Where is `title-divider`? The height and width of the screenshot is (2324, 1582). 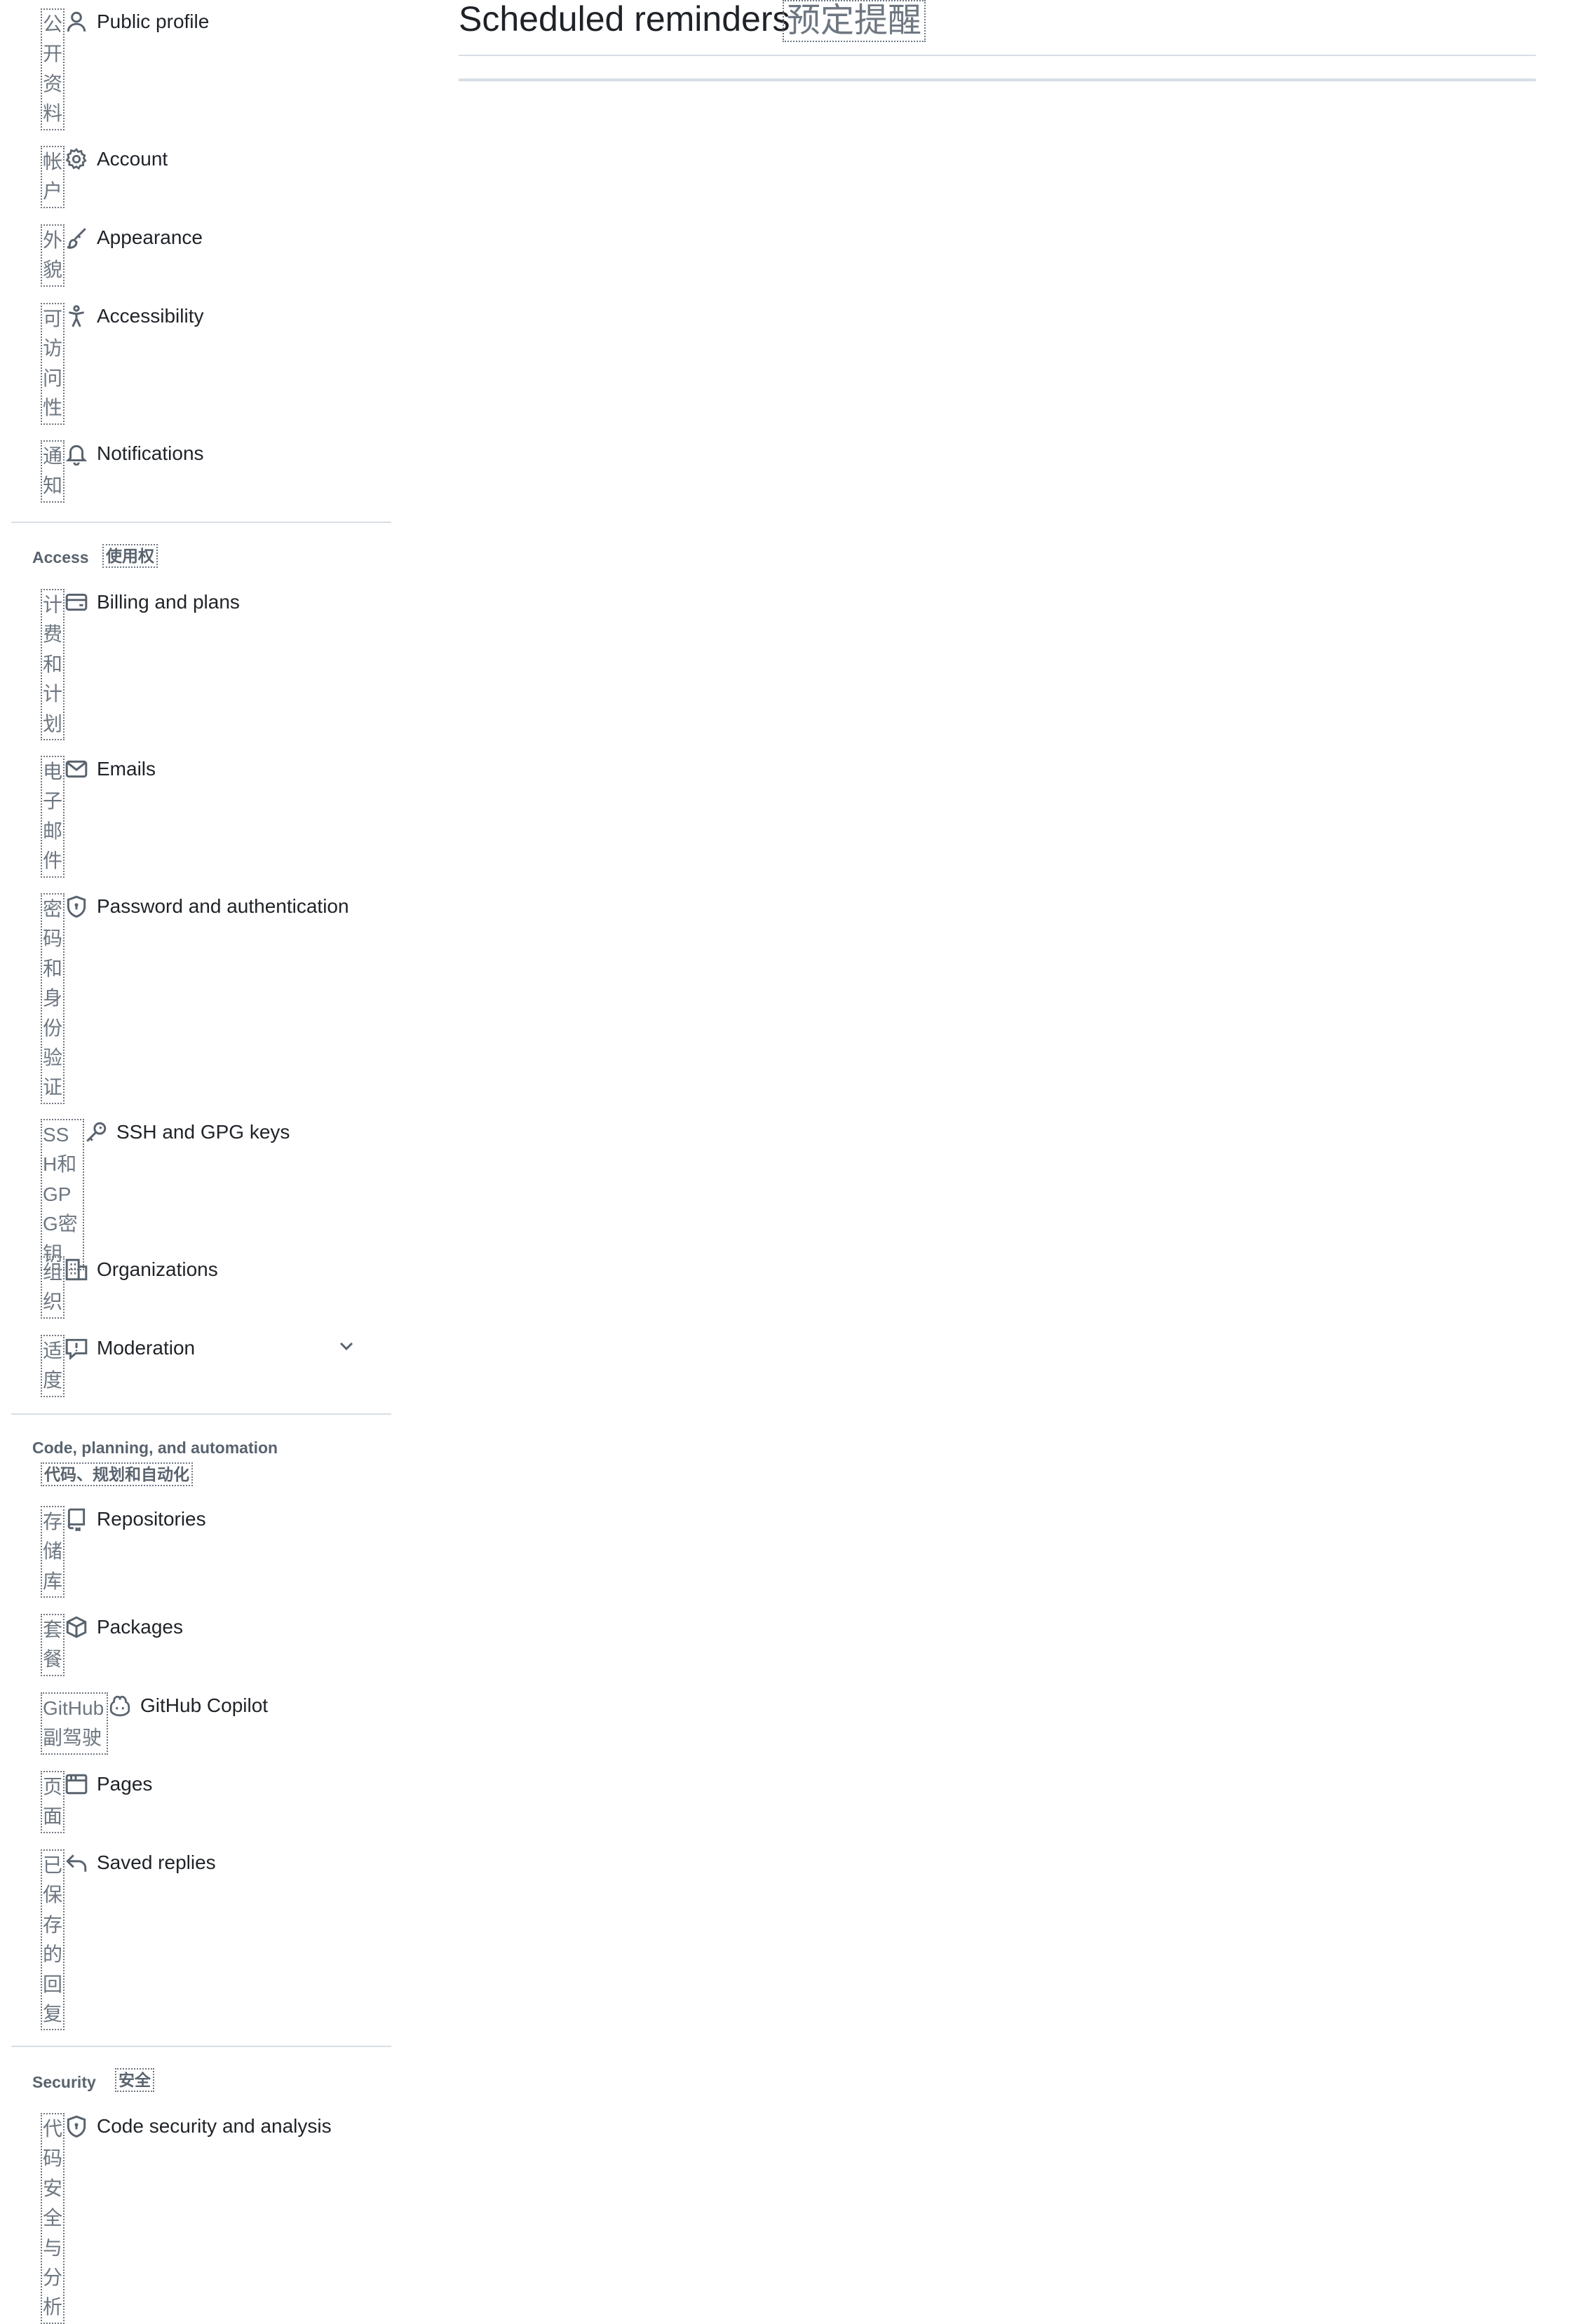 title-divider is located at coordinates (997, 55).